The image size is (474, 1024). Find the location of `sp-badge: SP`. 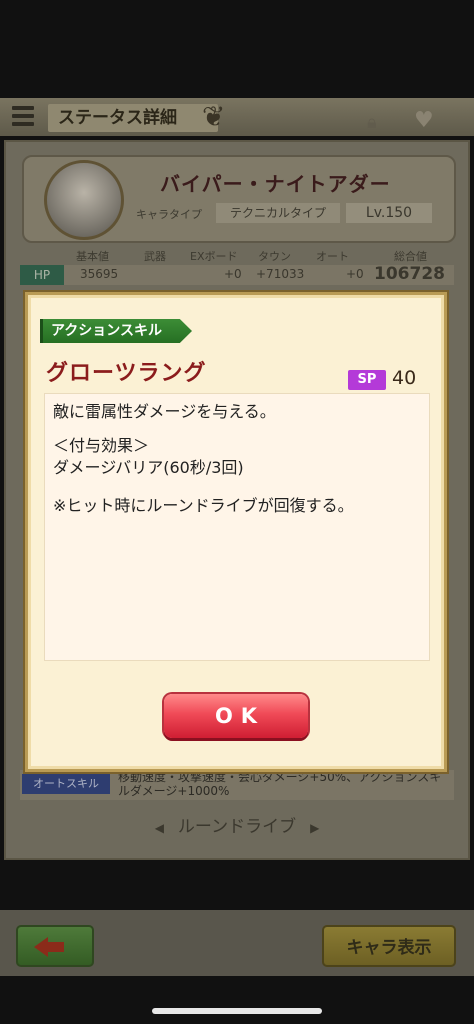

sp-badge: SP is located at coordinates (367, 380).